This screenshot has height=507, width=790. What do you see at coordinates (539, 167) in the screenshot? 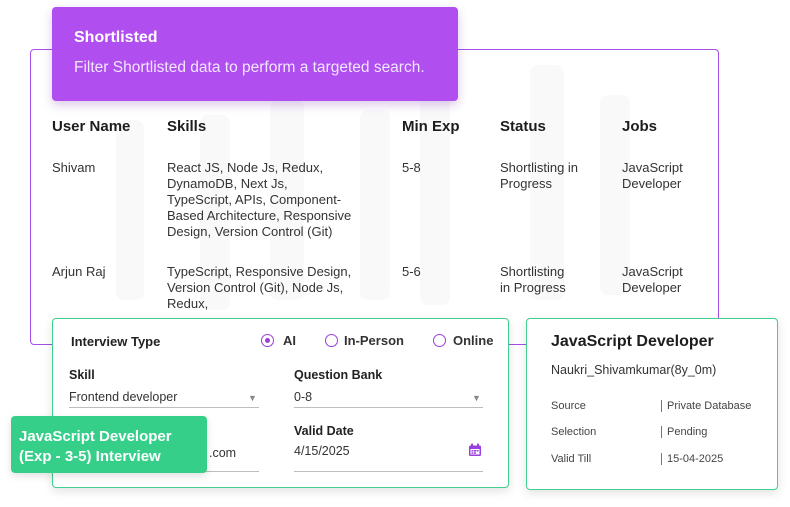
I see `status-line: Shortlisting in` at bounding box center [539, 167].